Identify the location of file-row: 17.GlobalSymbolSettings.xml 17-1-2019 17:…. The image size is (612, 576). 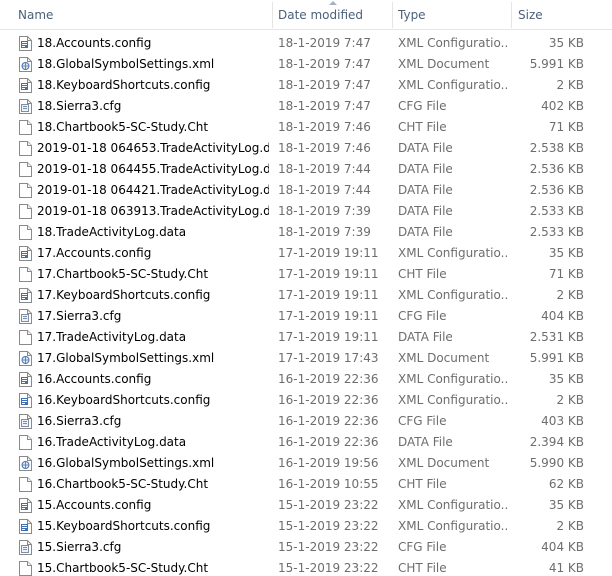
(306, 358).